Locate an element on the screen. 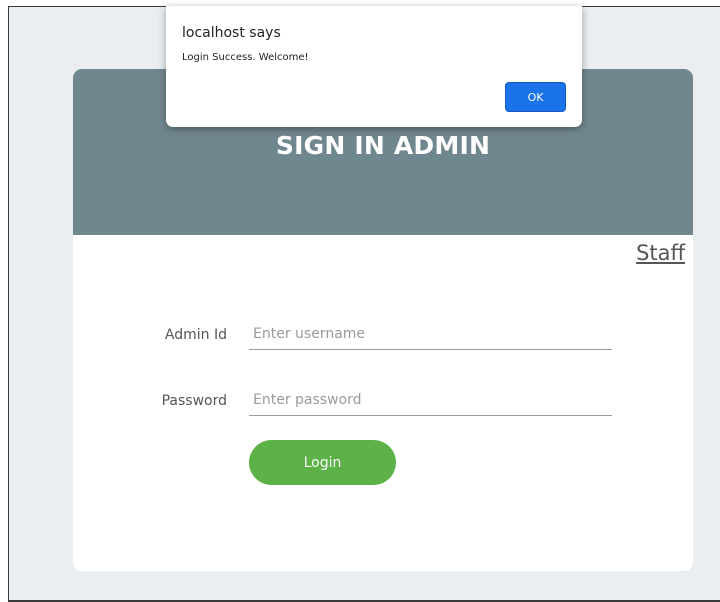 The width and height of the screenshot is (720, 602). staff-link: Staff is located at coordinates (660, 253).